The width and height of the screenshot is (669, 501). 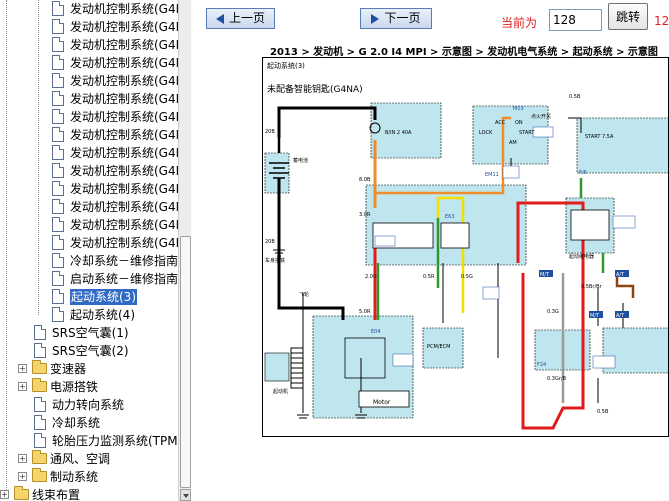 What do you see at coordinates (575, 20) in the screenshot?
I see `page-number-input` at bounding box center [575, 20].